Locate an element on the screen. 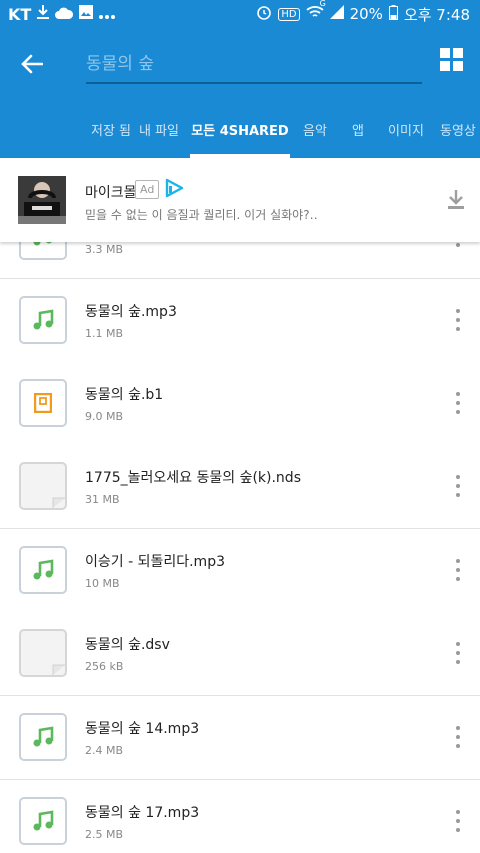 The width and height of the screenshot is (480, 853). signal-icon is located at coordinates (336, 14).